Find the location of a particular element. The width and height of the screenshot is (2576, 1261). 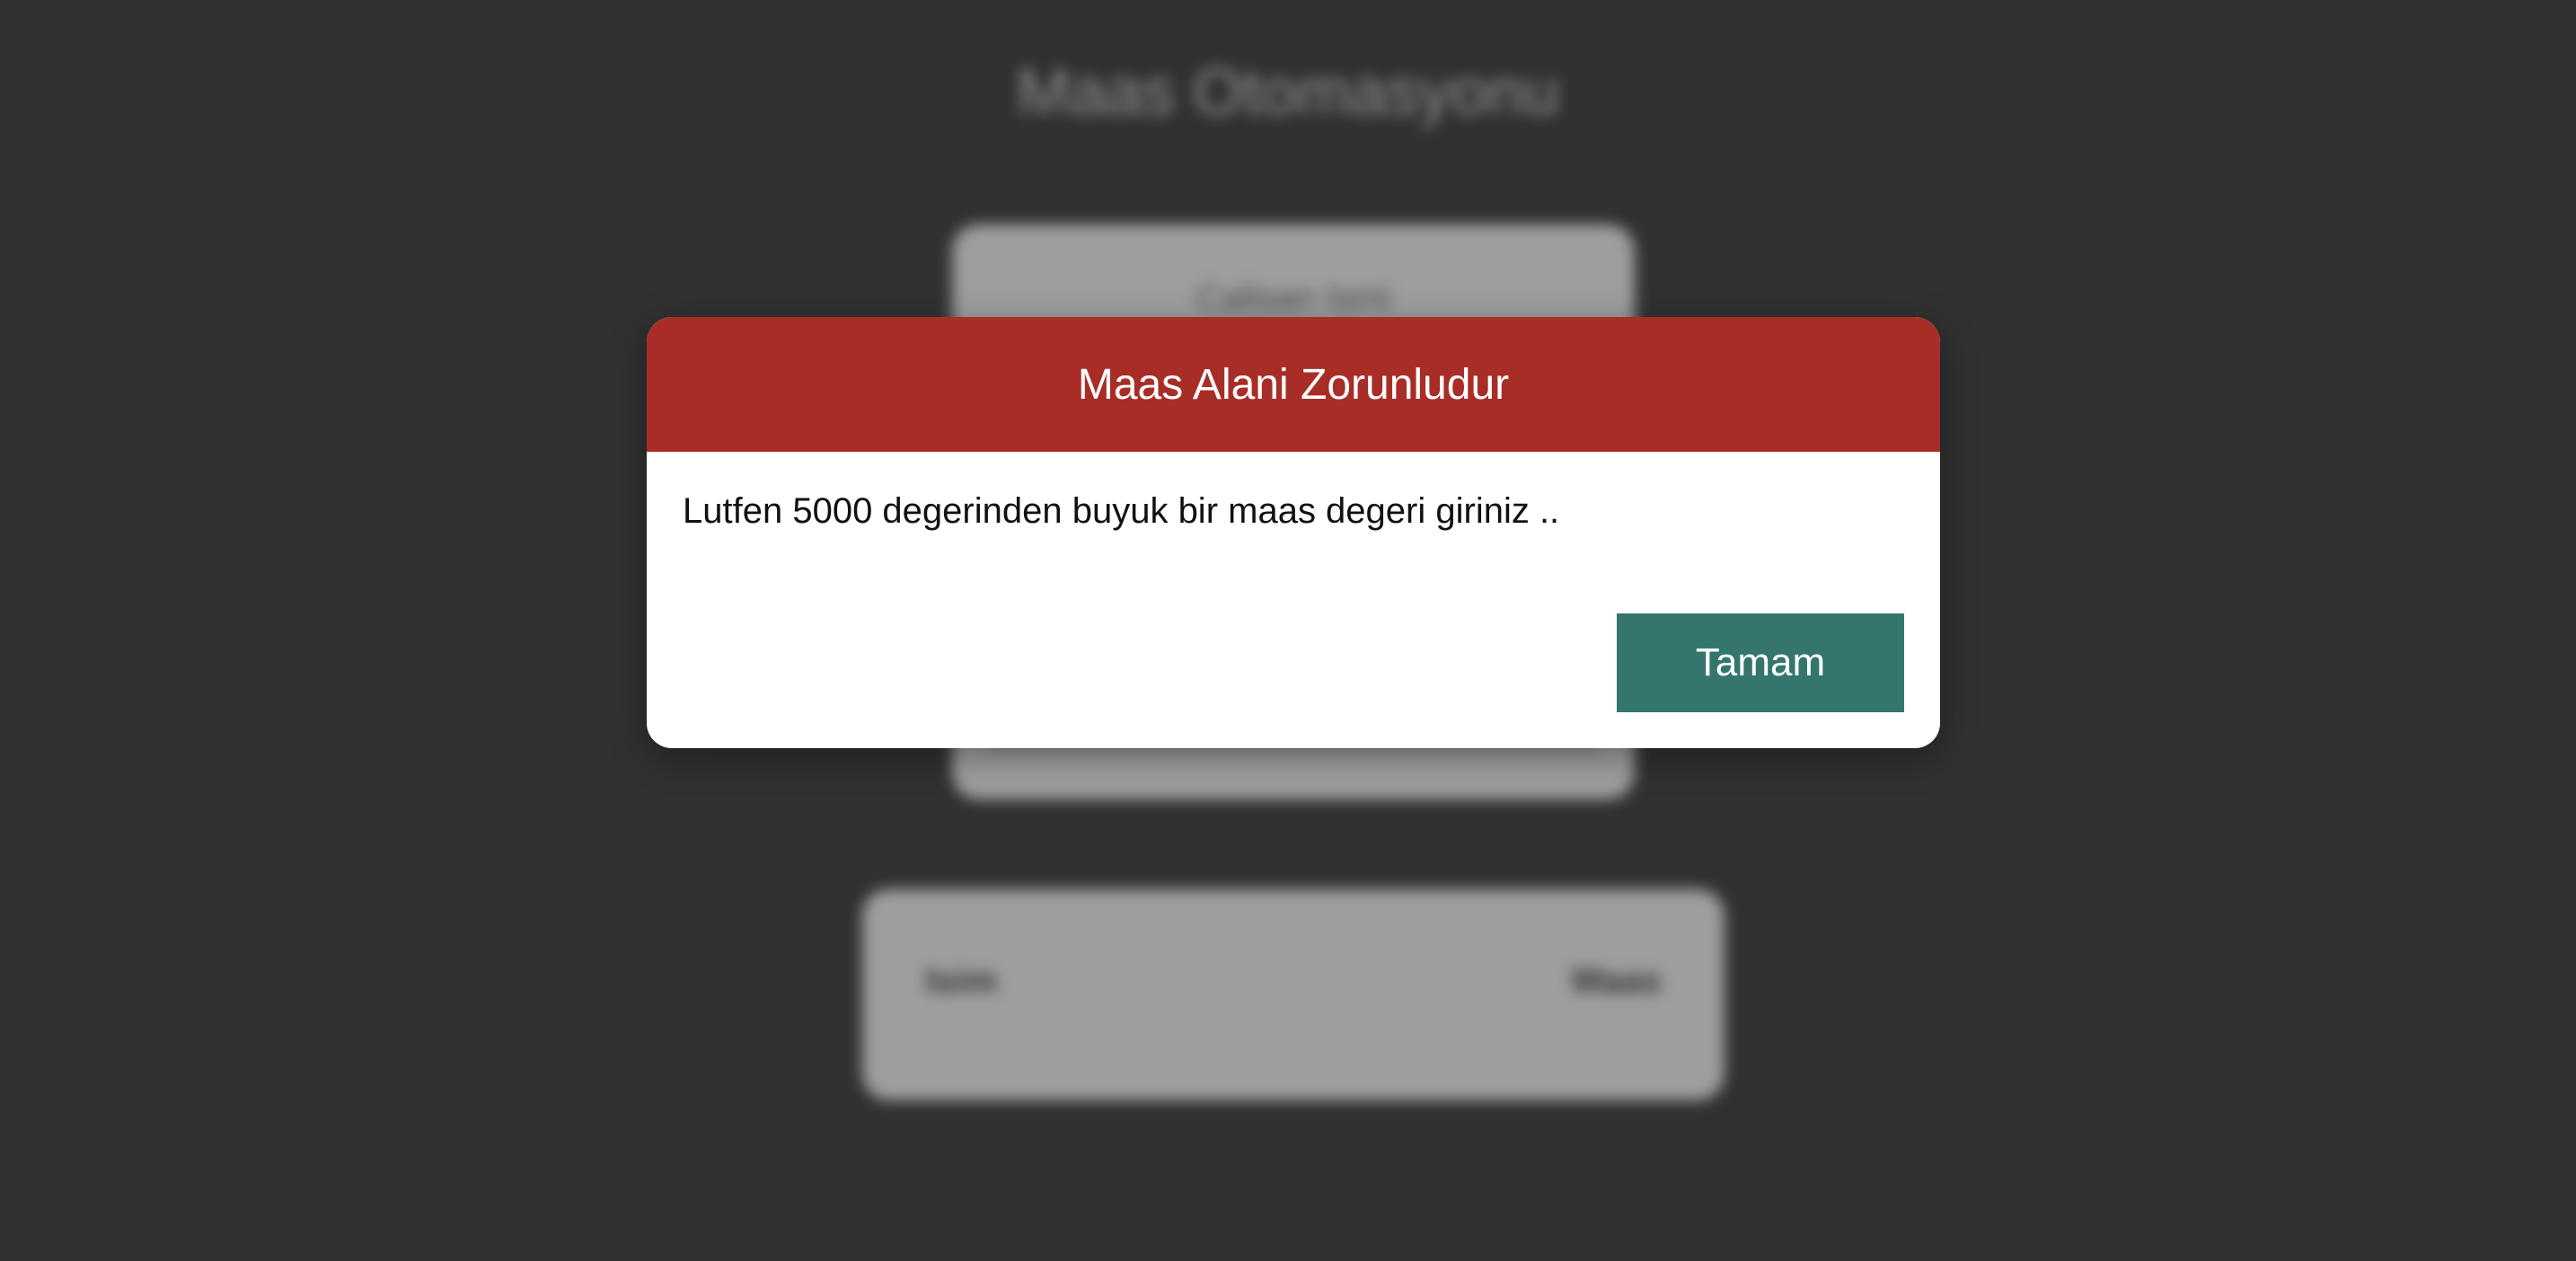

alert-header: Maas Alani Zorunludur is located at coordinates (1293, 384).